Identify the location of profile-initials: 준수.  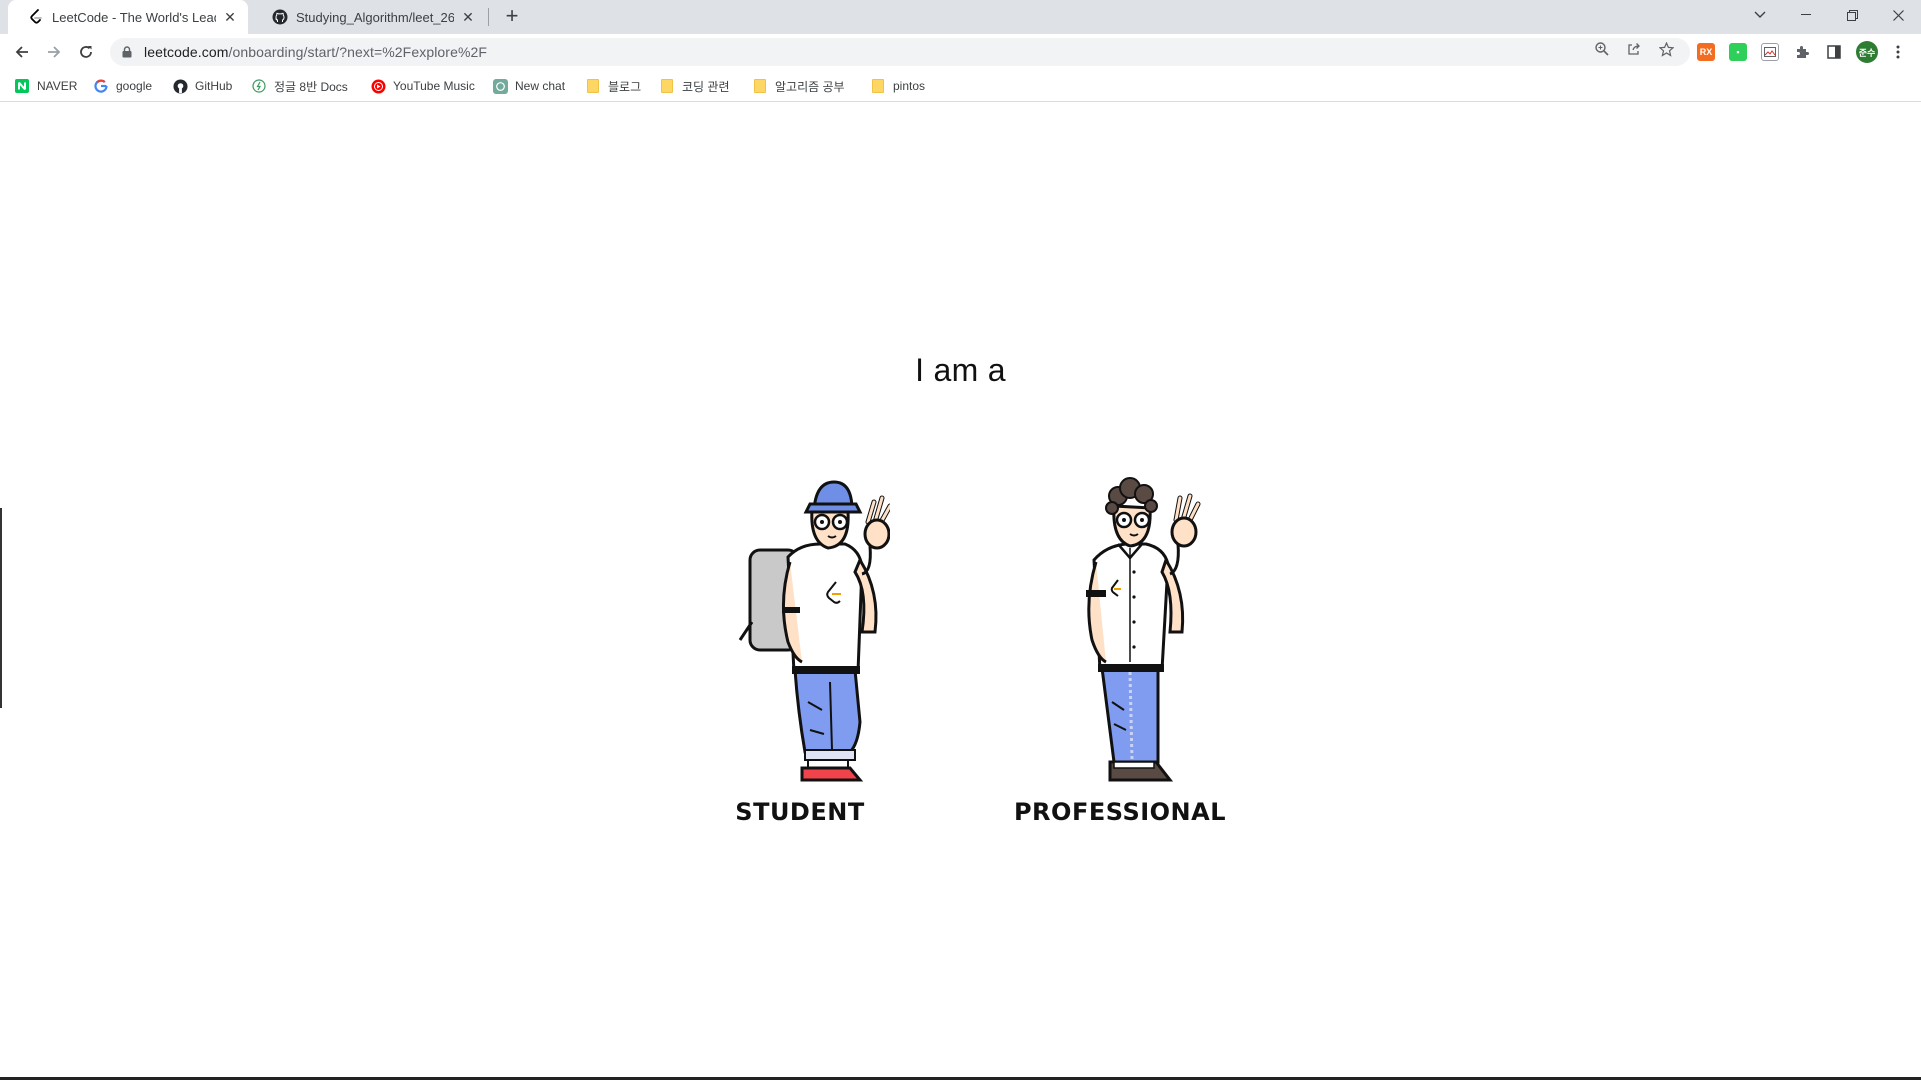
(1867, 52).